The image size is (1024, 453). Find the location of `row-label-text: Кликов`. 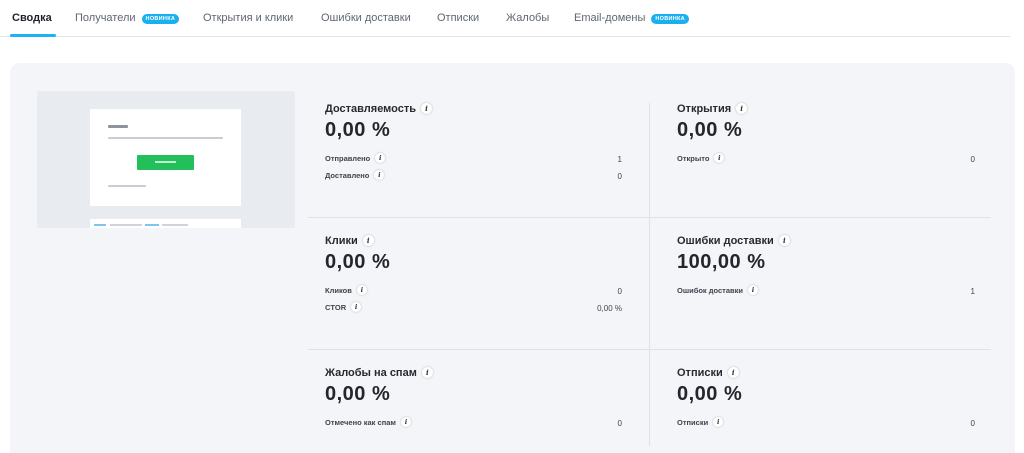

row-label-text: Кликов is located at coordinates (338, 290).